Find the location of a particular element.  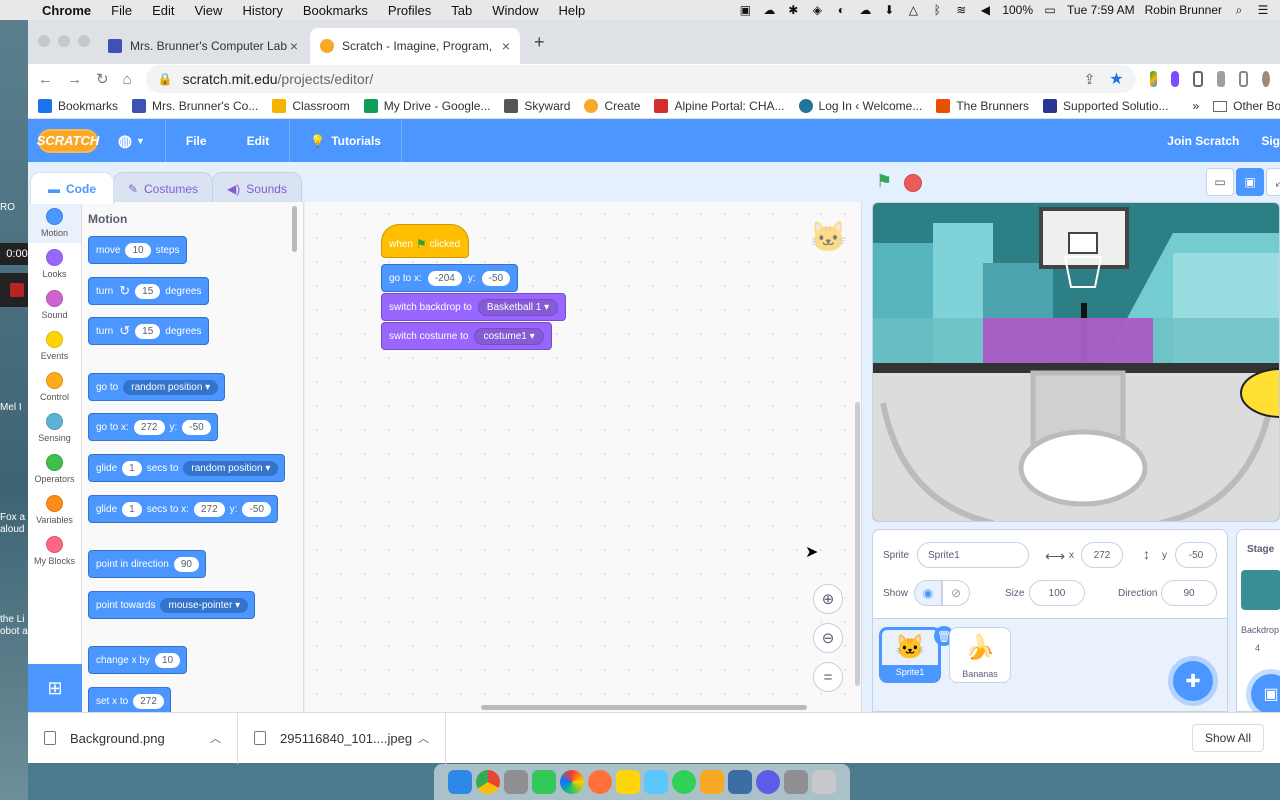

block-number-input: 15 is located at coordinates (148, 291).